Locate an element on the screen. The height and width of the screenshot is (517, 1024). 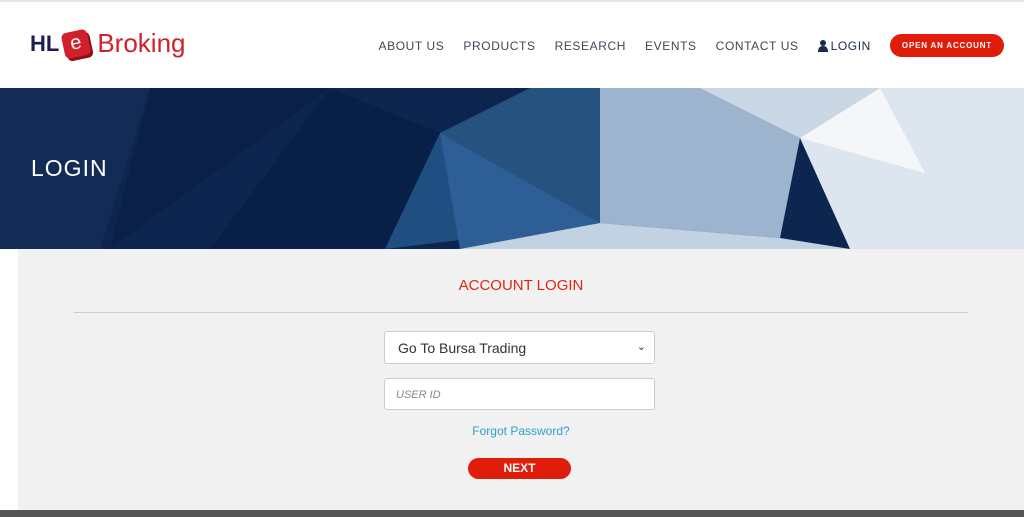
logo-e-icon: e is located at coordinates (76, 43).